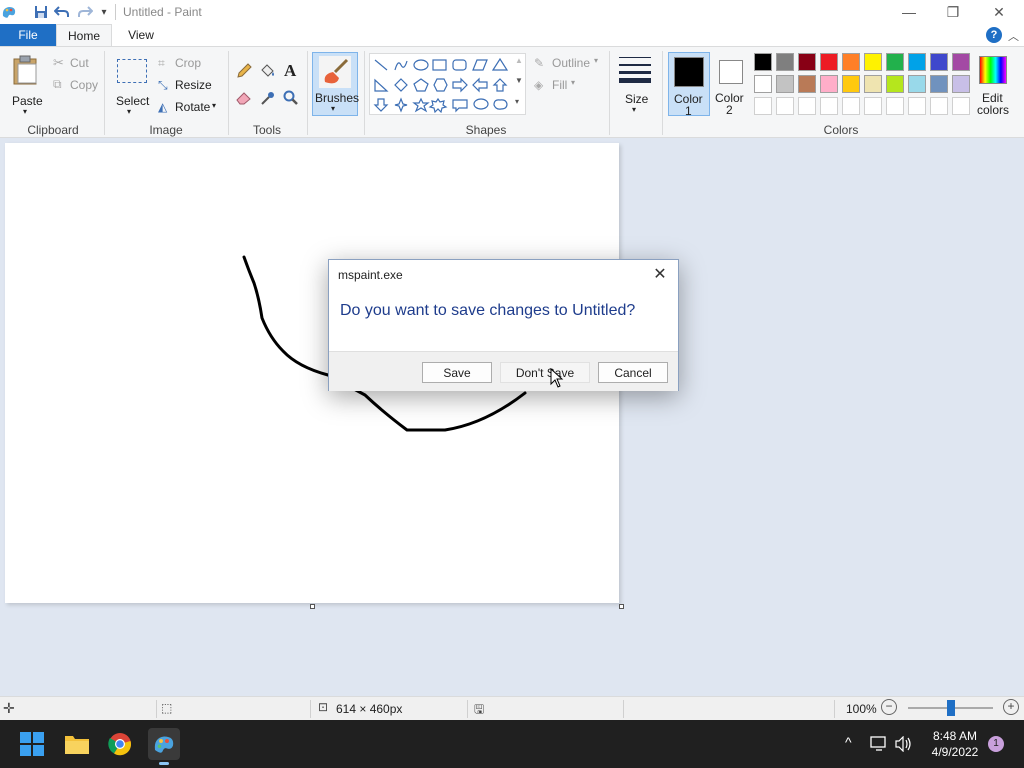 The image size is (1024, 768). Describe the element at coordinates (85, 12) in the screenshot. I see `redo-icon` at that location.